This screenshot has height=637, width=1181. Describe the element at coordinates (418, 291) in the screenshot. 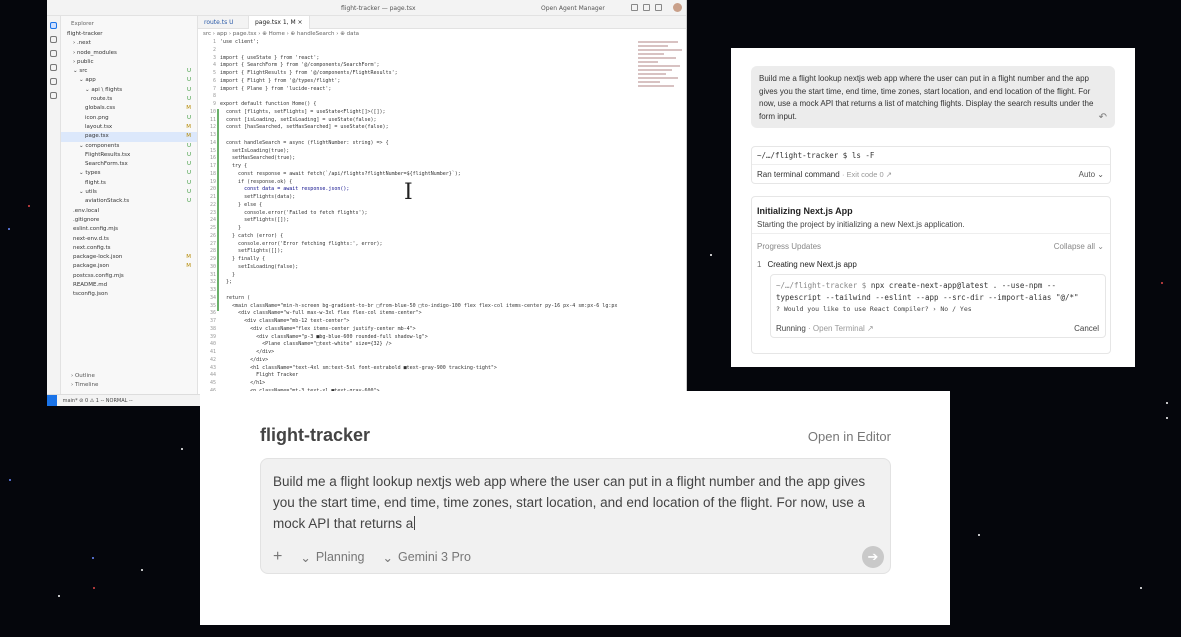

I see `code-line: 33` at that location.